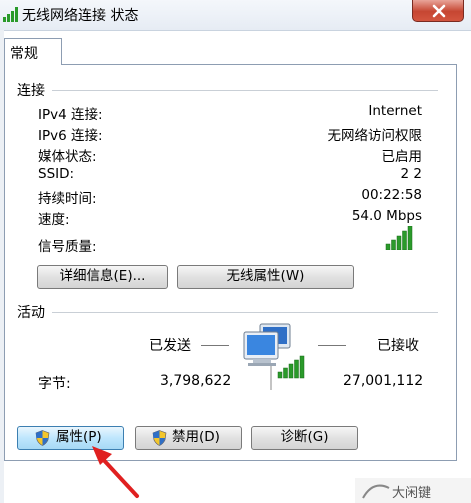 The width and height of the screenshot is (471, 503). I want to click on ipv4-value: Internet, so click(395, 111).